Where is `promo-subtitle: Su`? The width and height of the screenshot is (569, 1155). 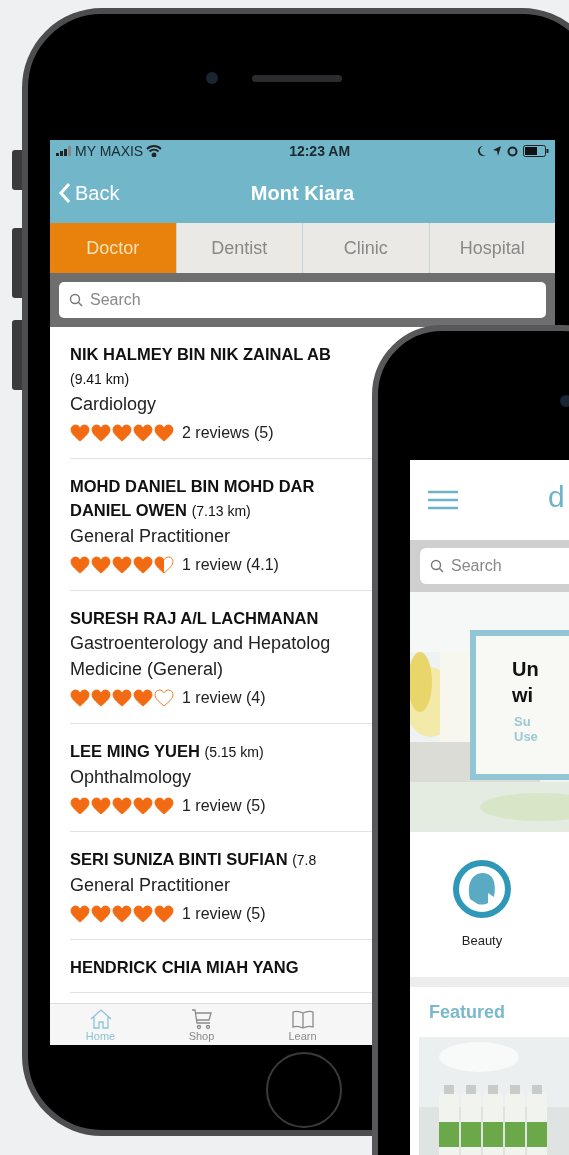
promo-subtitle: Su is located at coordinates (522, 721).